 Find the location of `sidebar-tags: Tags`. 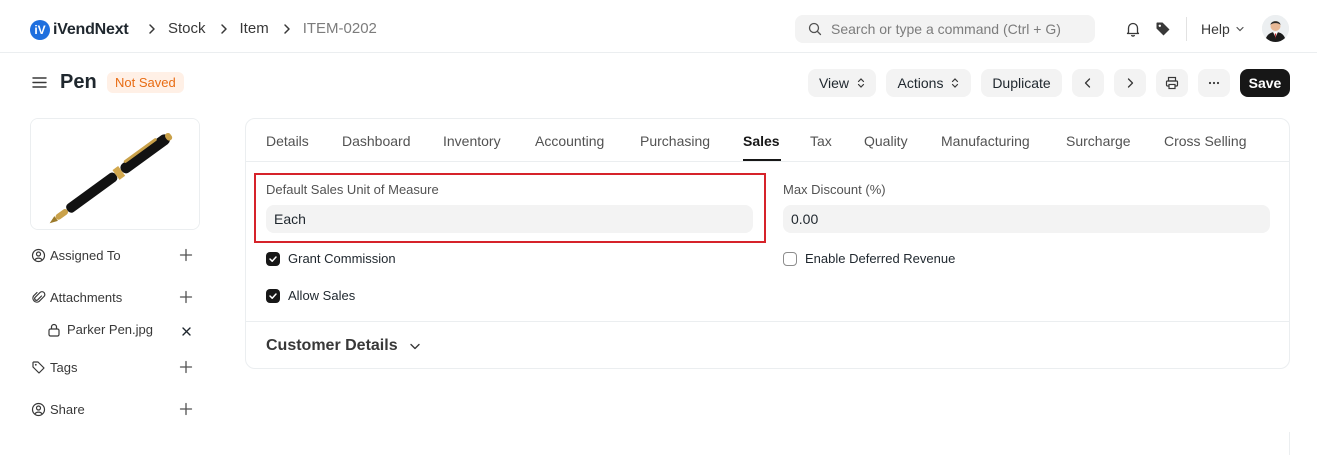

sidebar-tags: Tags is located at coordinates (54, 367).